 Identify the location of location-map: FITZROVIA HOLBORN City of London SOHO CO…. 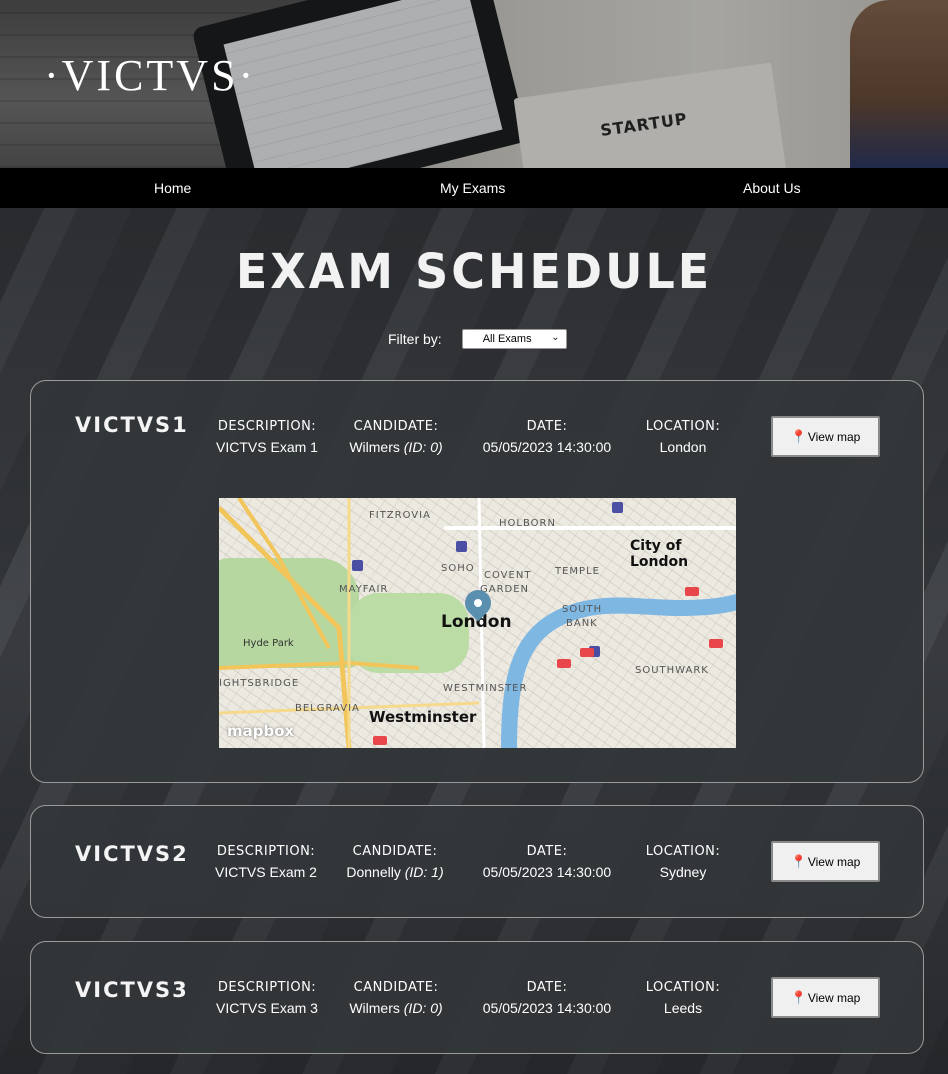
(477, 623).